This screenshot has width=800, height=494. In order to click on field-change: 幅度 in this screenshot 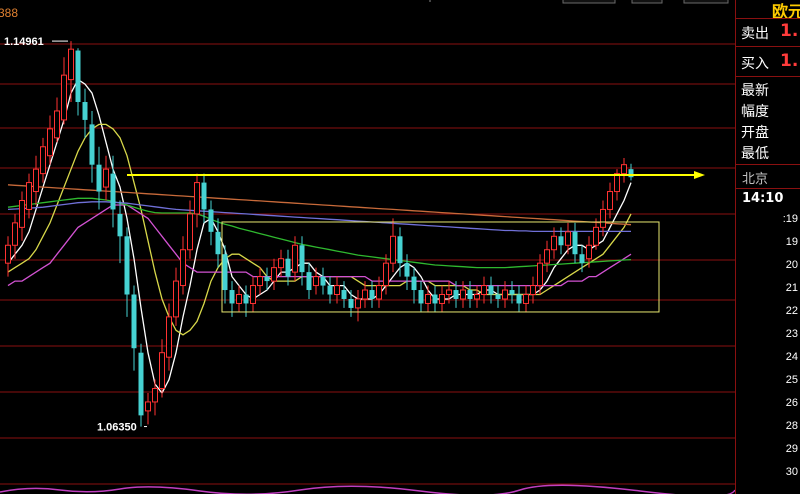, I will do `click(755, 112)`.